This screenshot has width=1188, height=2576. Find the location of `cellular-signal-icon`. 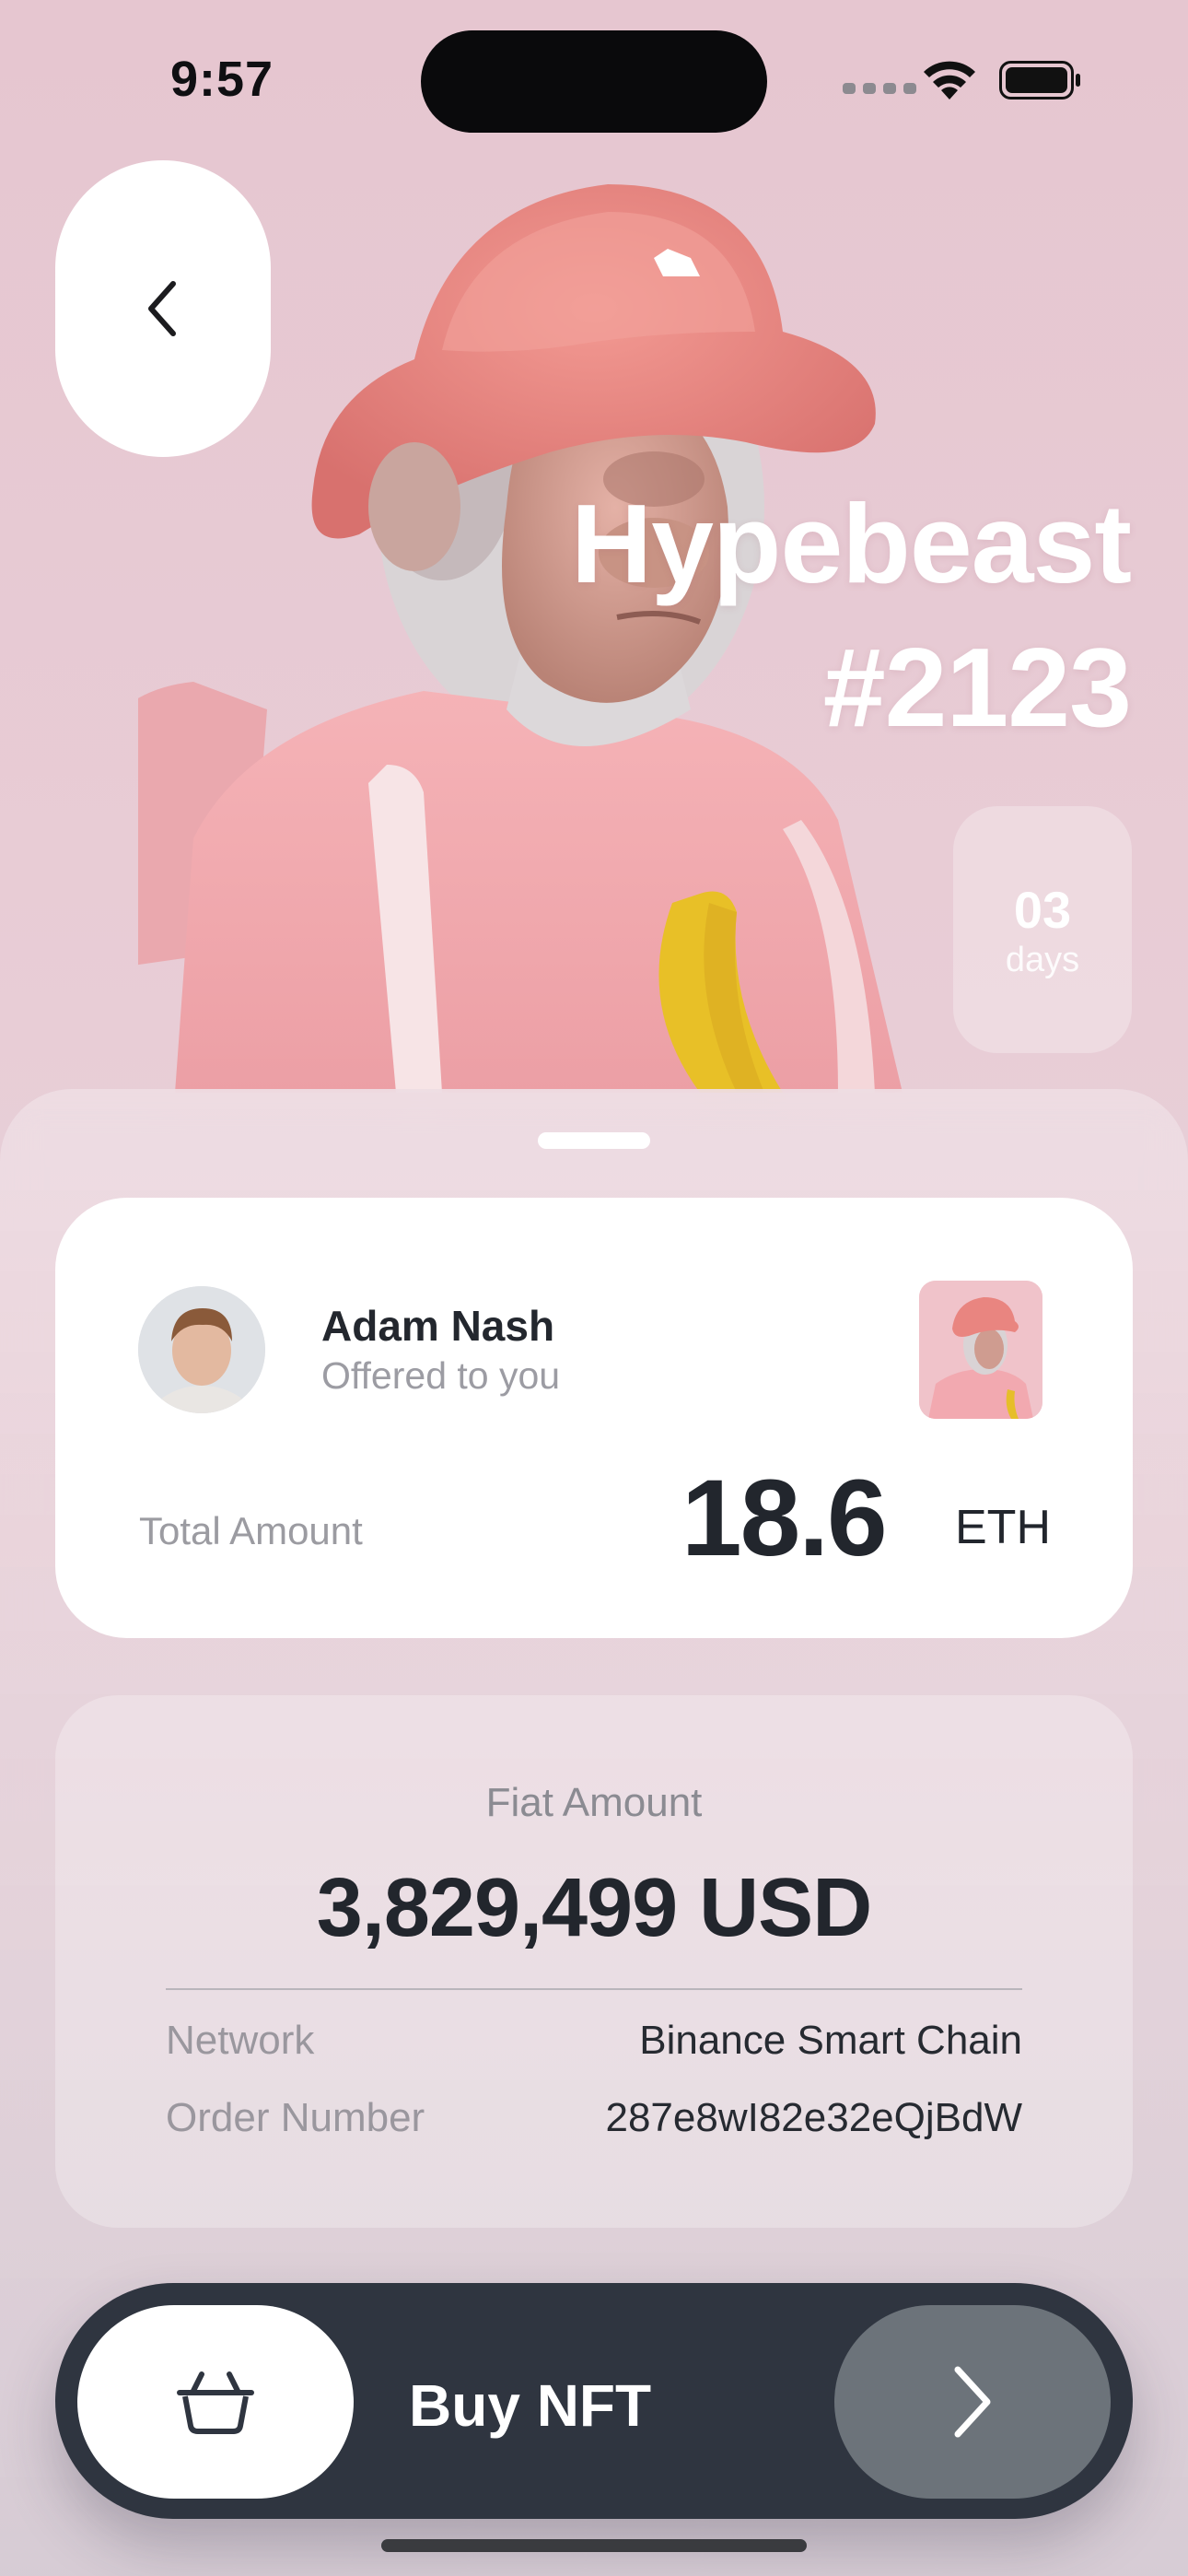

cellular-signal-icon is located at coordinates (879, 89).